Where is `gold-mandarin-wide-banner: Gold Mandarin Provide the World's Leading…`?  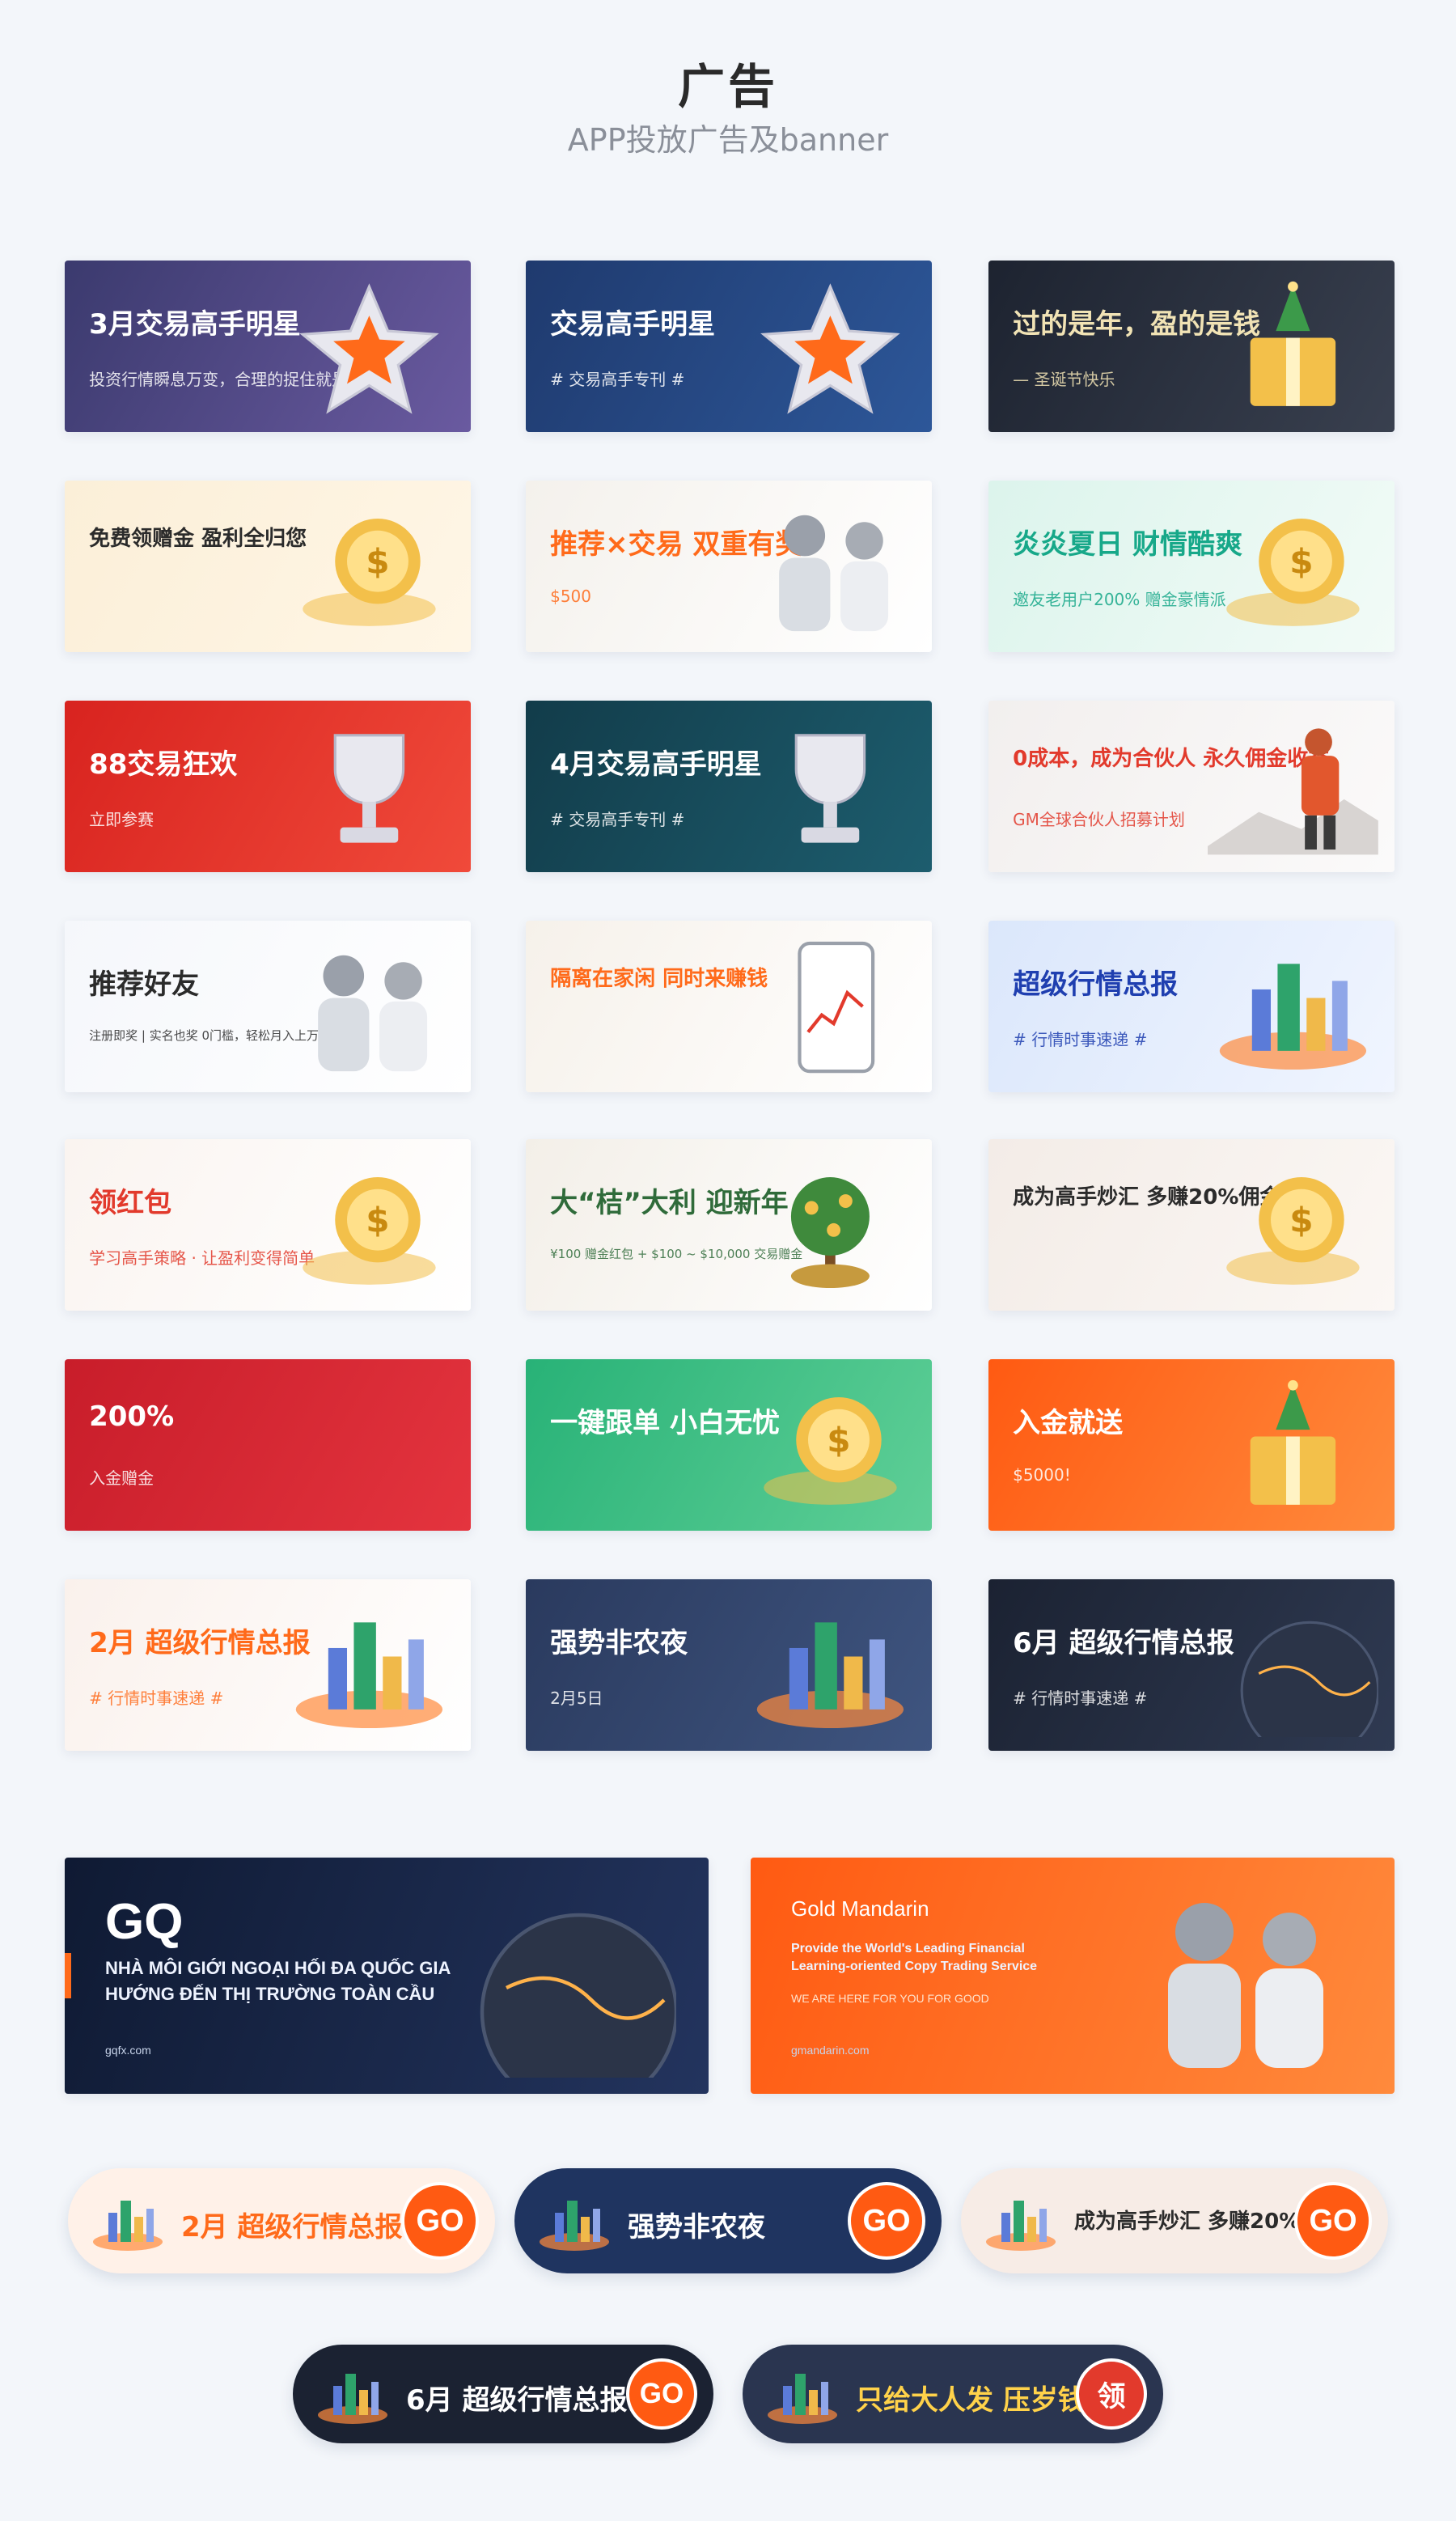
gold-mandarin-wide-banner: Gold Mandarin Provide the World's Leading… is located at coordinates (1073, 1976).